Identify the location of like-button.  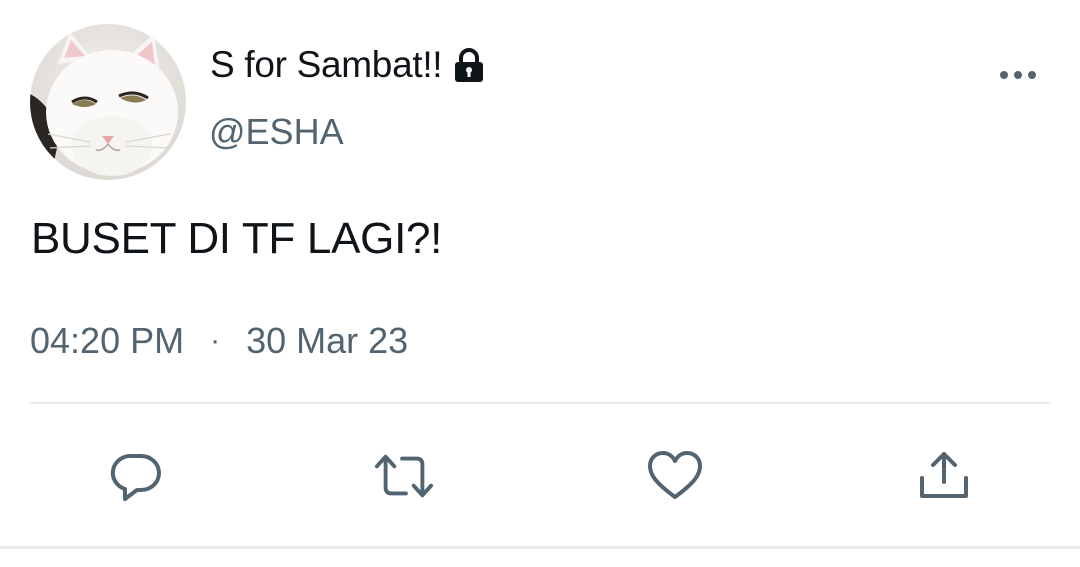
(675, 476).